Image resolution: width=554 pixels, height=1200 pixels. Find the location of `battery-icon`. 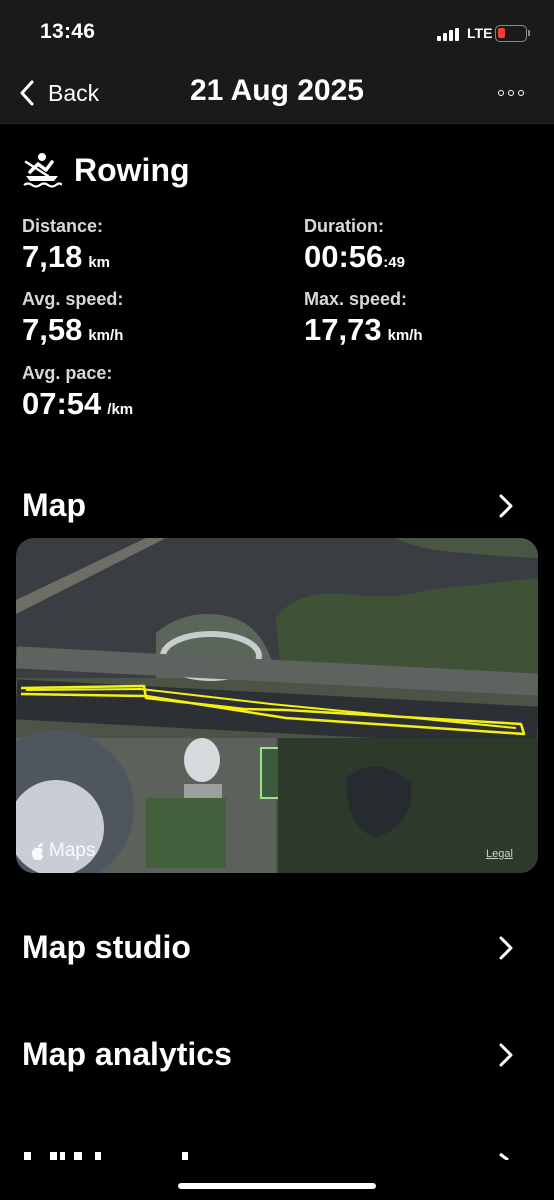

battery-icon is located at coordinates (511, 33).